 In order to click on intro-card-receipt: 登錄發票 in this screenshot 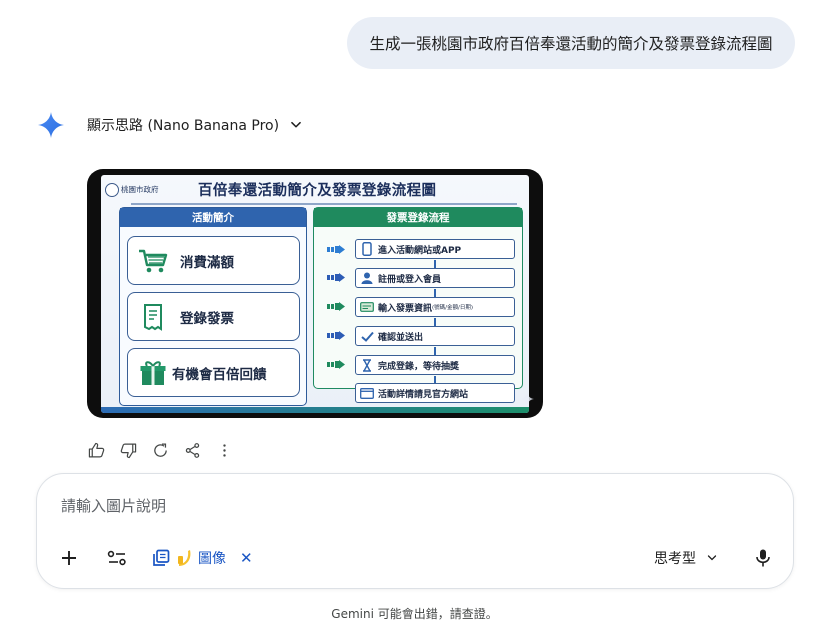, I will do `click(213, 316)`.